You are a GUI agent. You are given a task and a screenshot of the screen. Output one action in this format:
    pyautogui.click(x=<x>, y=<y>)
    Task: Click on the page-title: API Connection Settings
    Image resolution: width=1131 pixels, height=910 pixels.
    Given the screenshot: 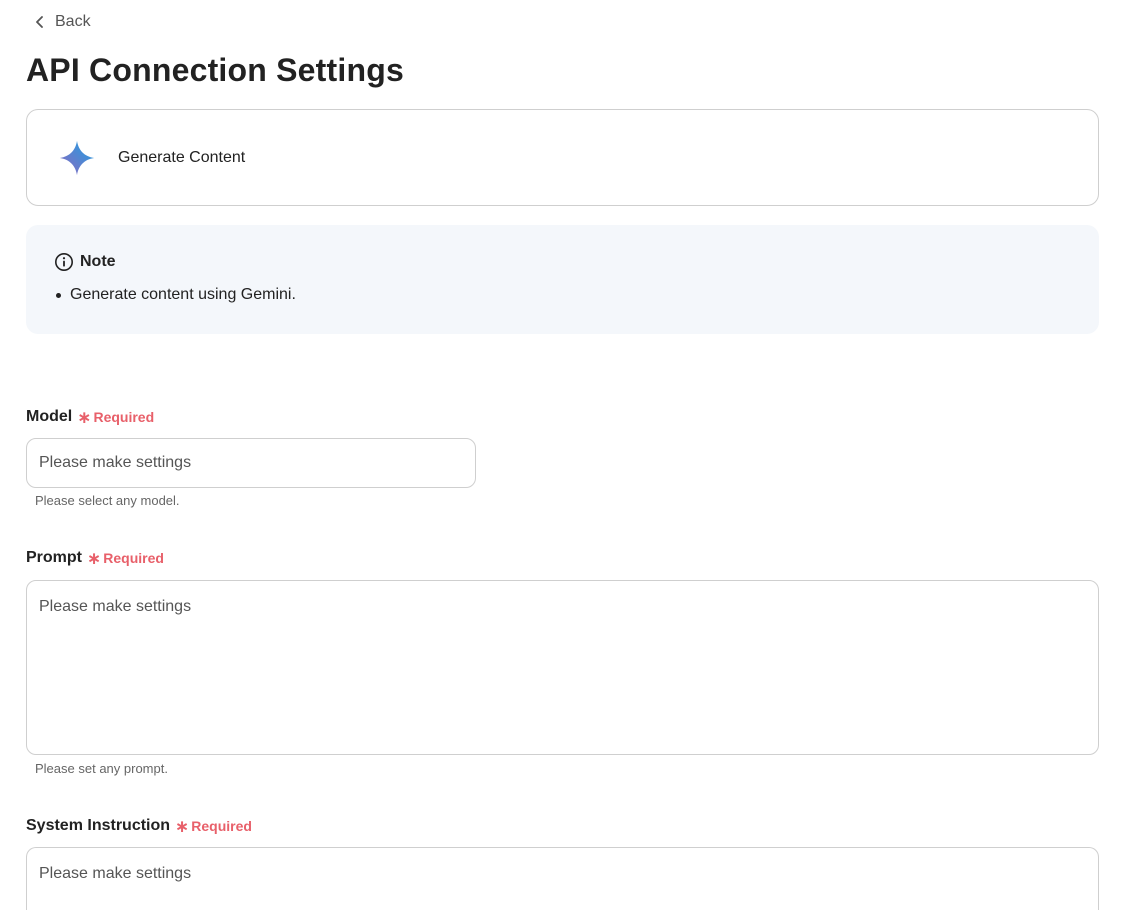 What is the action you would take?
    pyautogui.click(x=215, y=70)
    